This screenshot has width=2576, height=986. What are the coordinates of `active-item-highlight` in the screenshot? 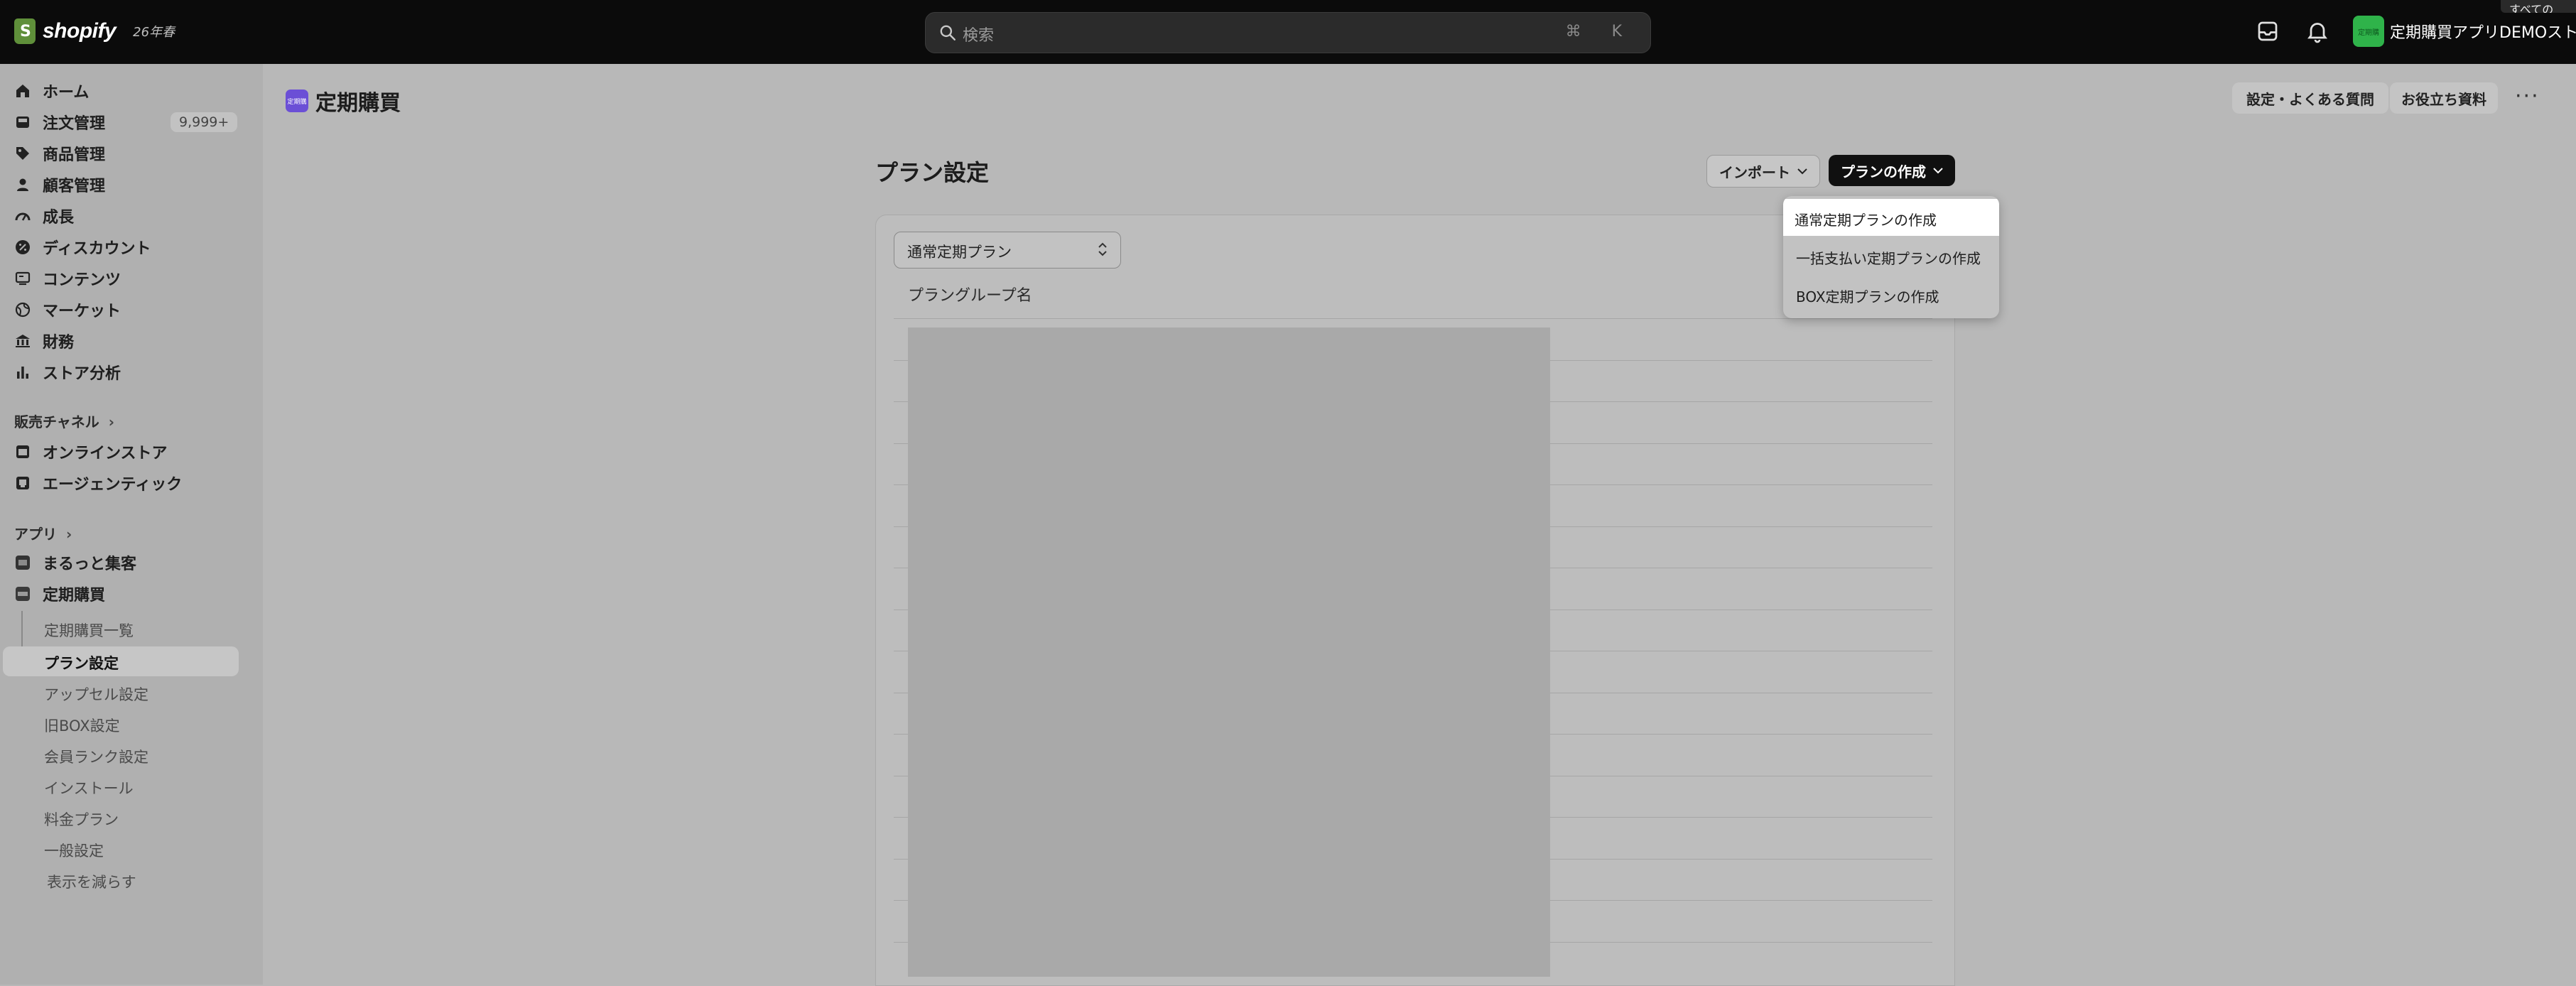 It's located at (121, 661).